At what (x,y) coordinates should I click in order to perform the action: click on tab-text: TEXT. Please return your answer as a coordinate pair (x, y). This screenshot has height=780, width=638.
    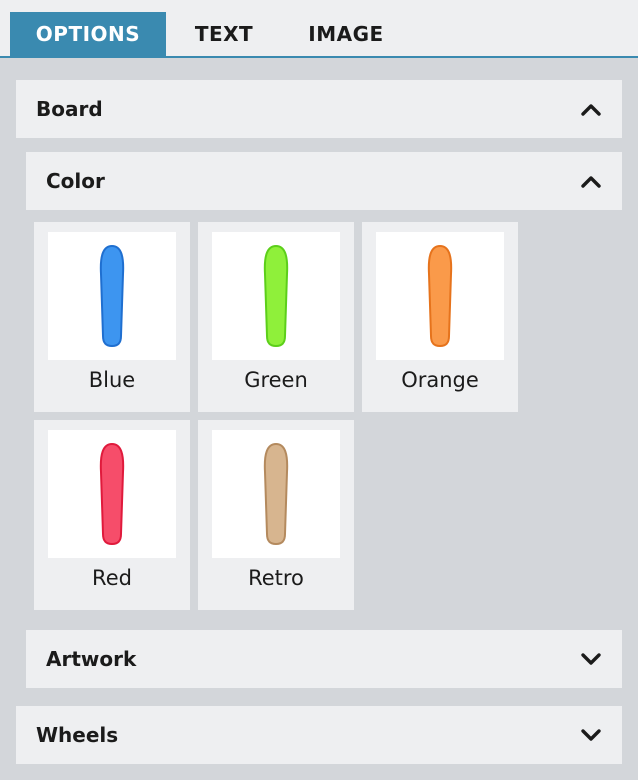
    Looking at the image, I should click on (224, 34).